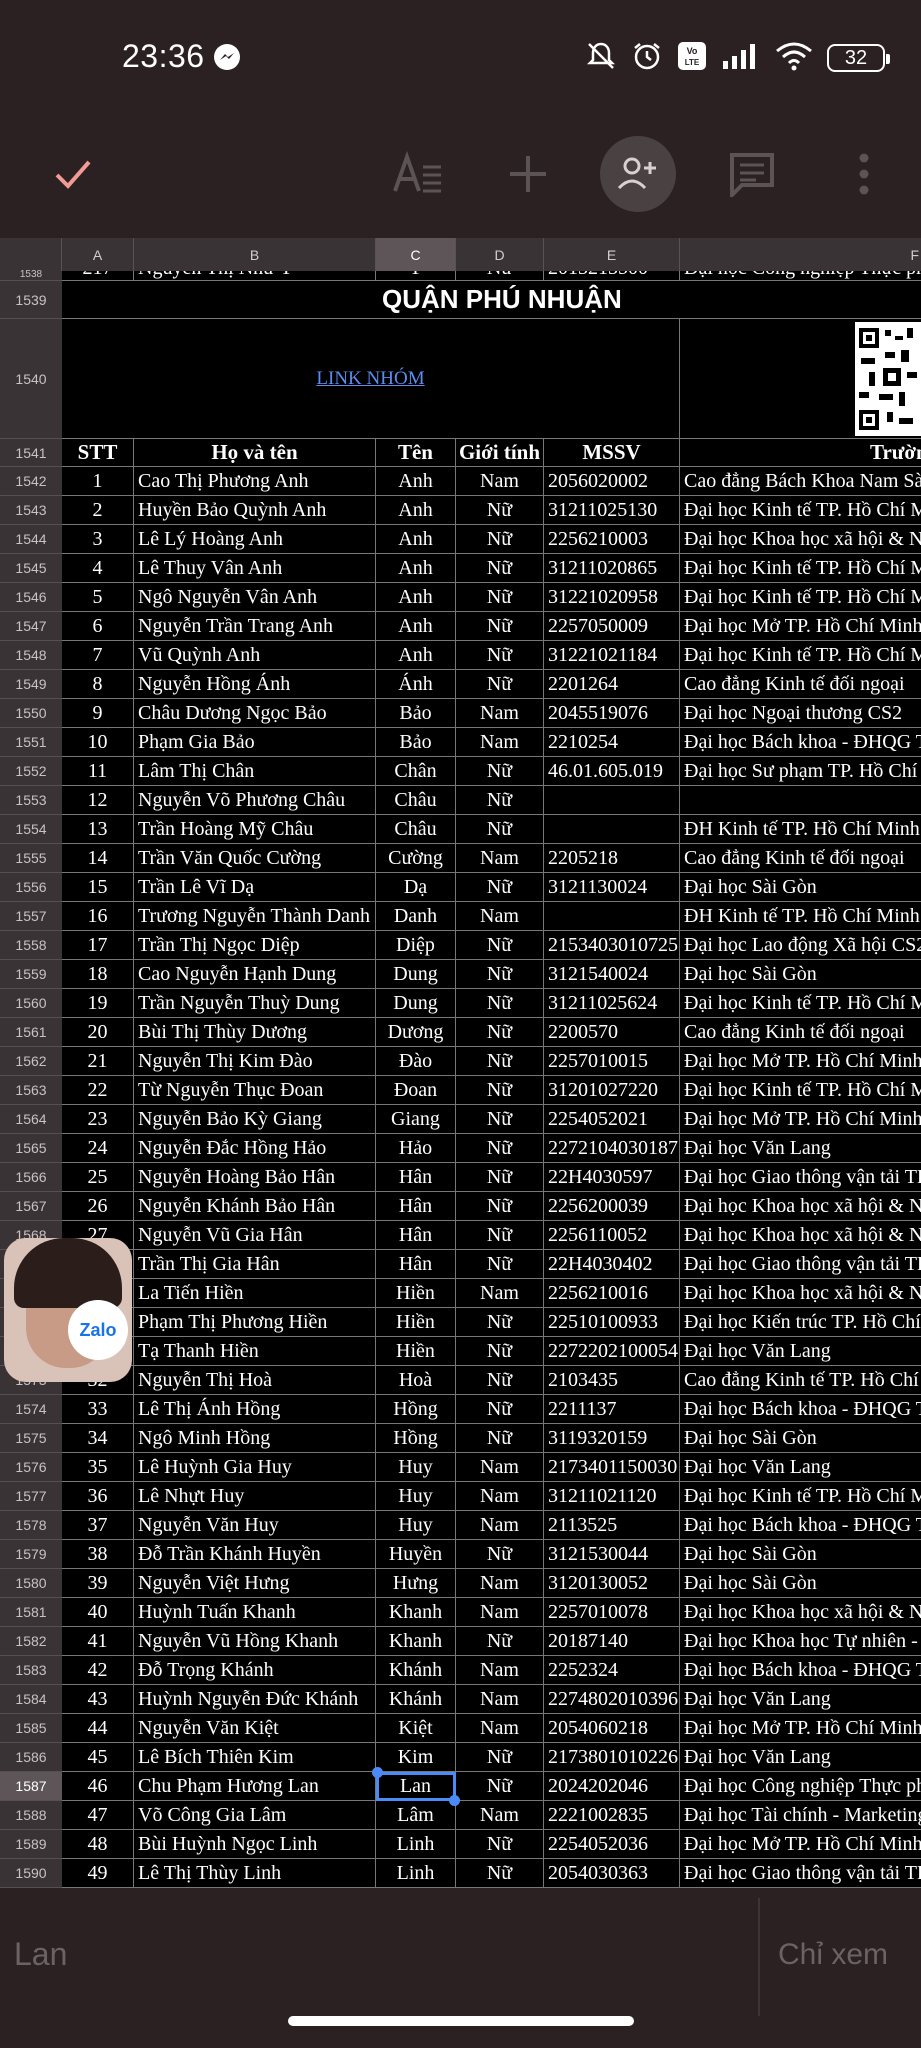 Image resolution: width=921 pixels, height=2048 pixels. I want to click on cell-stt: 22, so click(98, 1090).